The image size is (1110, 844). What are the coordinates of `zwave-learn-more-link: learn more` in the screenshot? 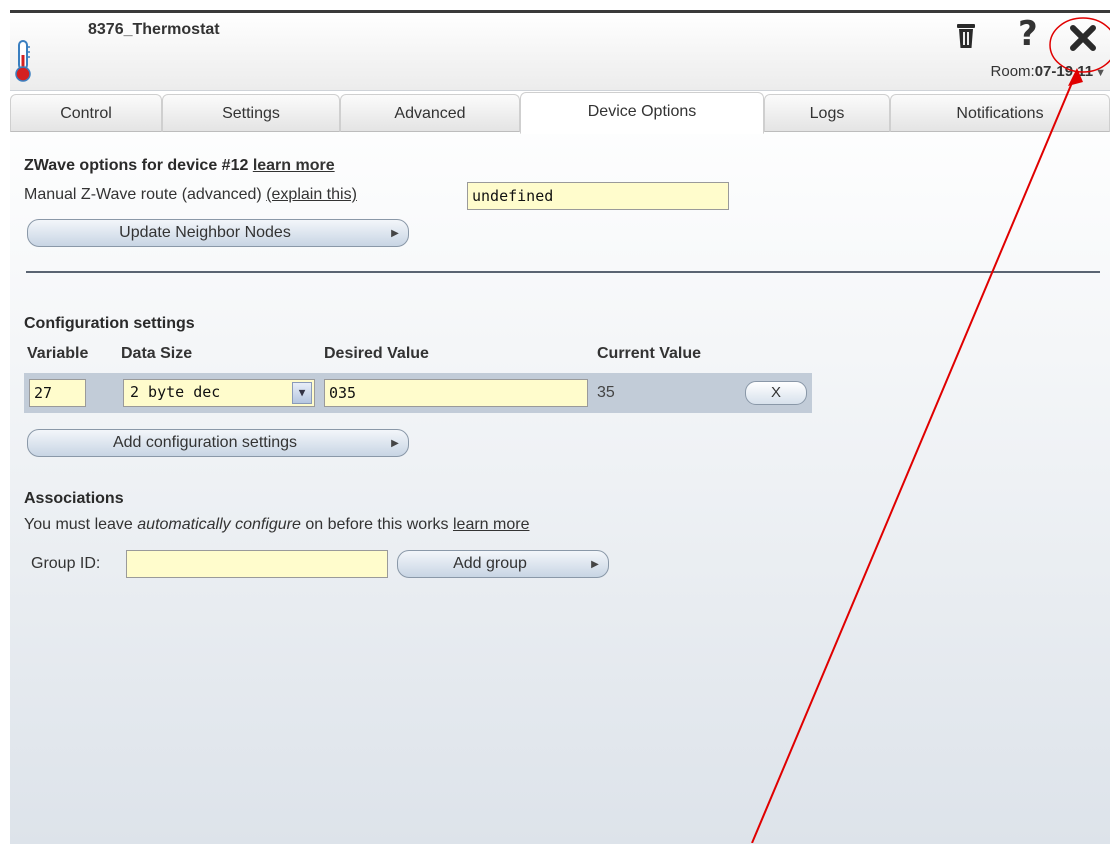 It's located at (294, 165).